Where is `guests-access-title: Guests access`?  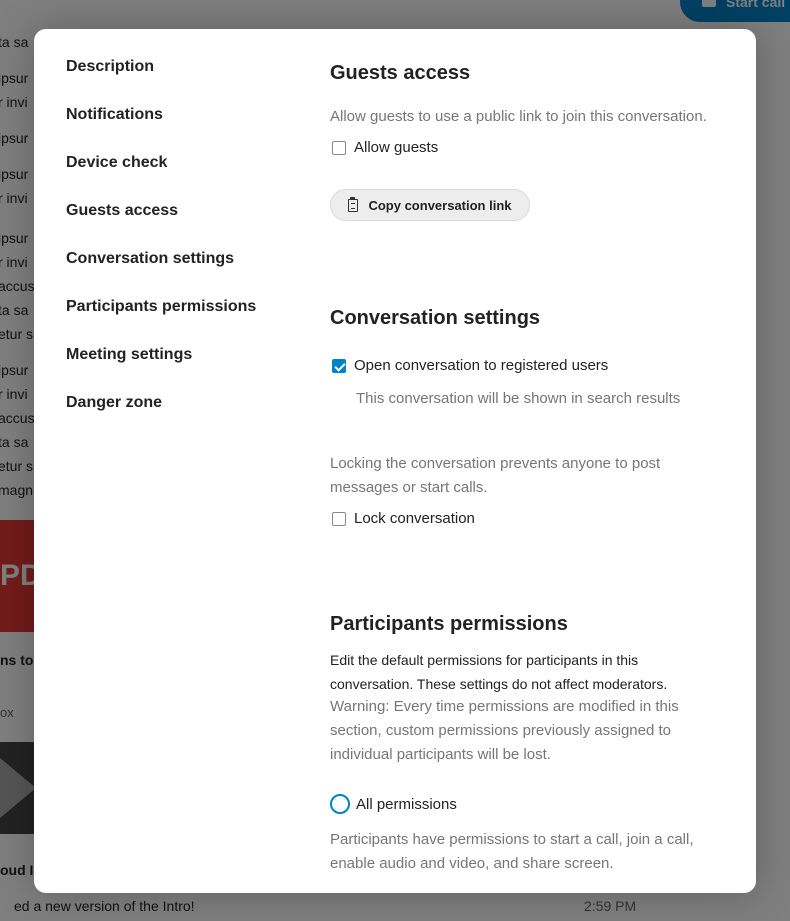 guests-access-title: Guests access is located at coordinates (400, 73).